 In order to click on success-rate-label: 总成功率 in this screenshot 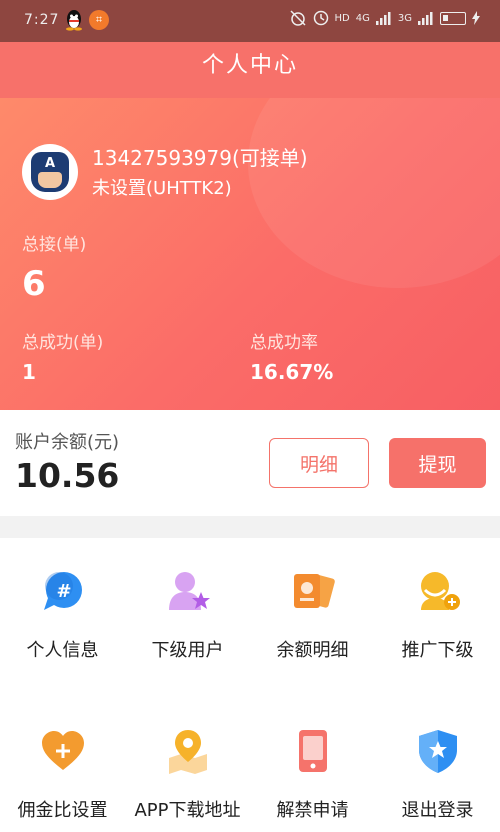, I will do `click(284, 343)`.